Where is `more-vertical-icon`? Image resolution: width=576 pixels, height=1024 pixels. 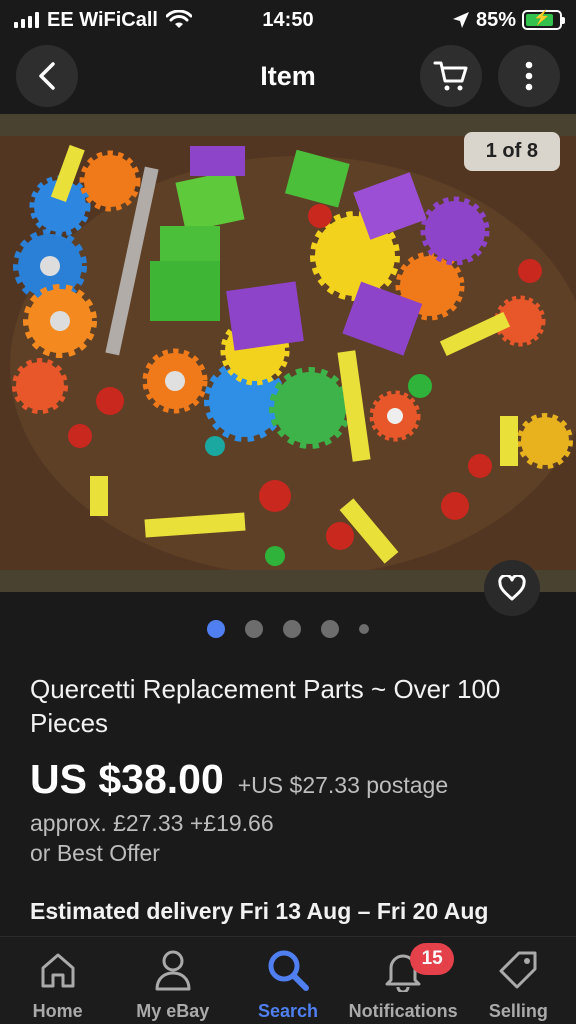
more-vertical-icon is located at coordinates (529, 76).